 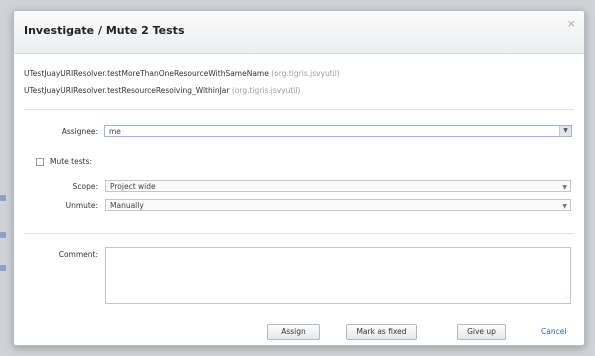 What do you see at coordinates (338, 275) in the screenshot?
I see `comment-textarea: ⋰` at bounding box center [338, 275].